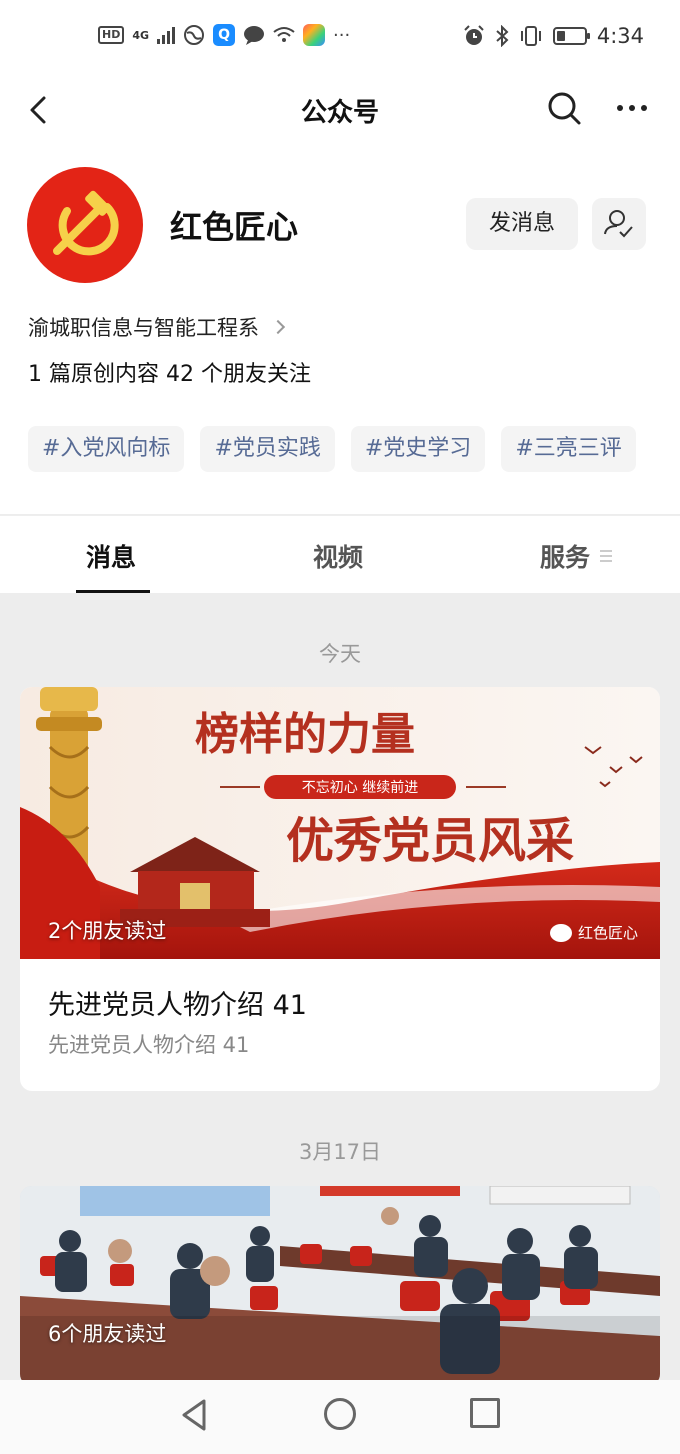 Image resolution: width=680 pixels, height=1454 pixels. I want to click on signal-icon, so click(166, 35).